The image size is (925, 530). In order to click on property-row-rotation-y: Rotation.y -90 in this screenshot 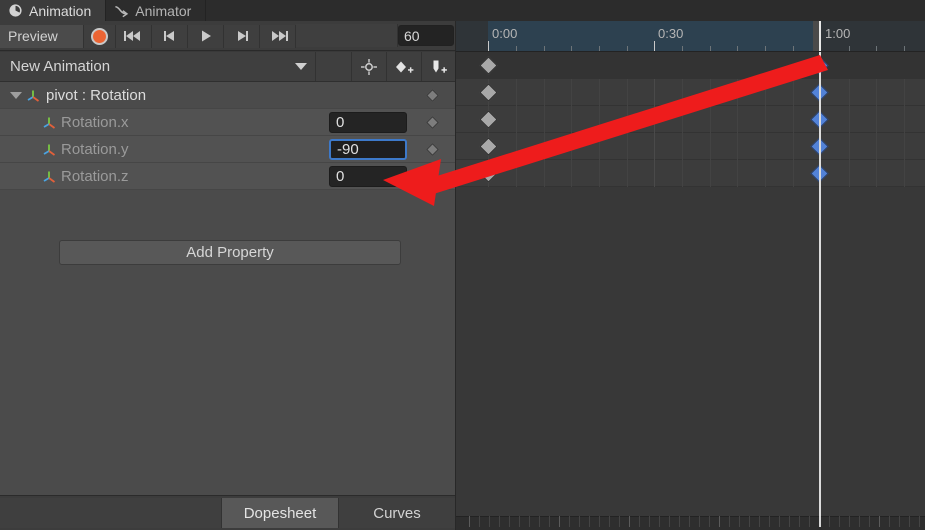, I will do `click(227, 149)`.